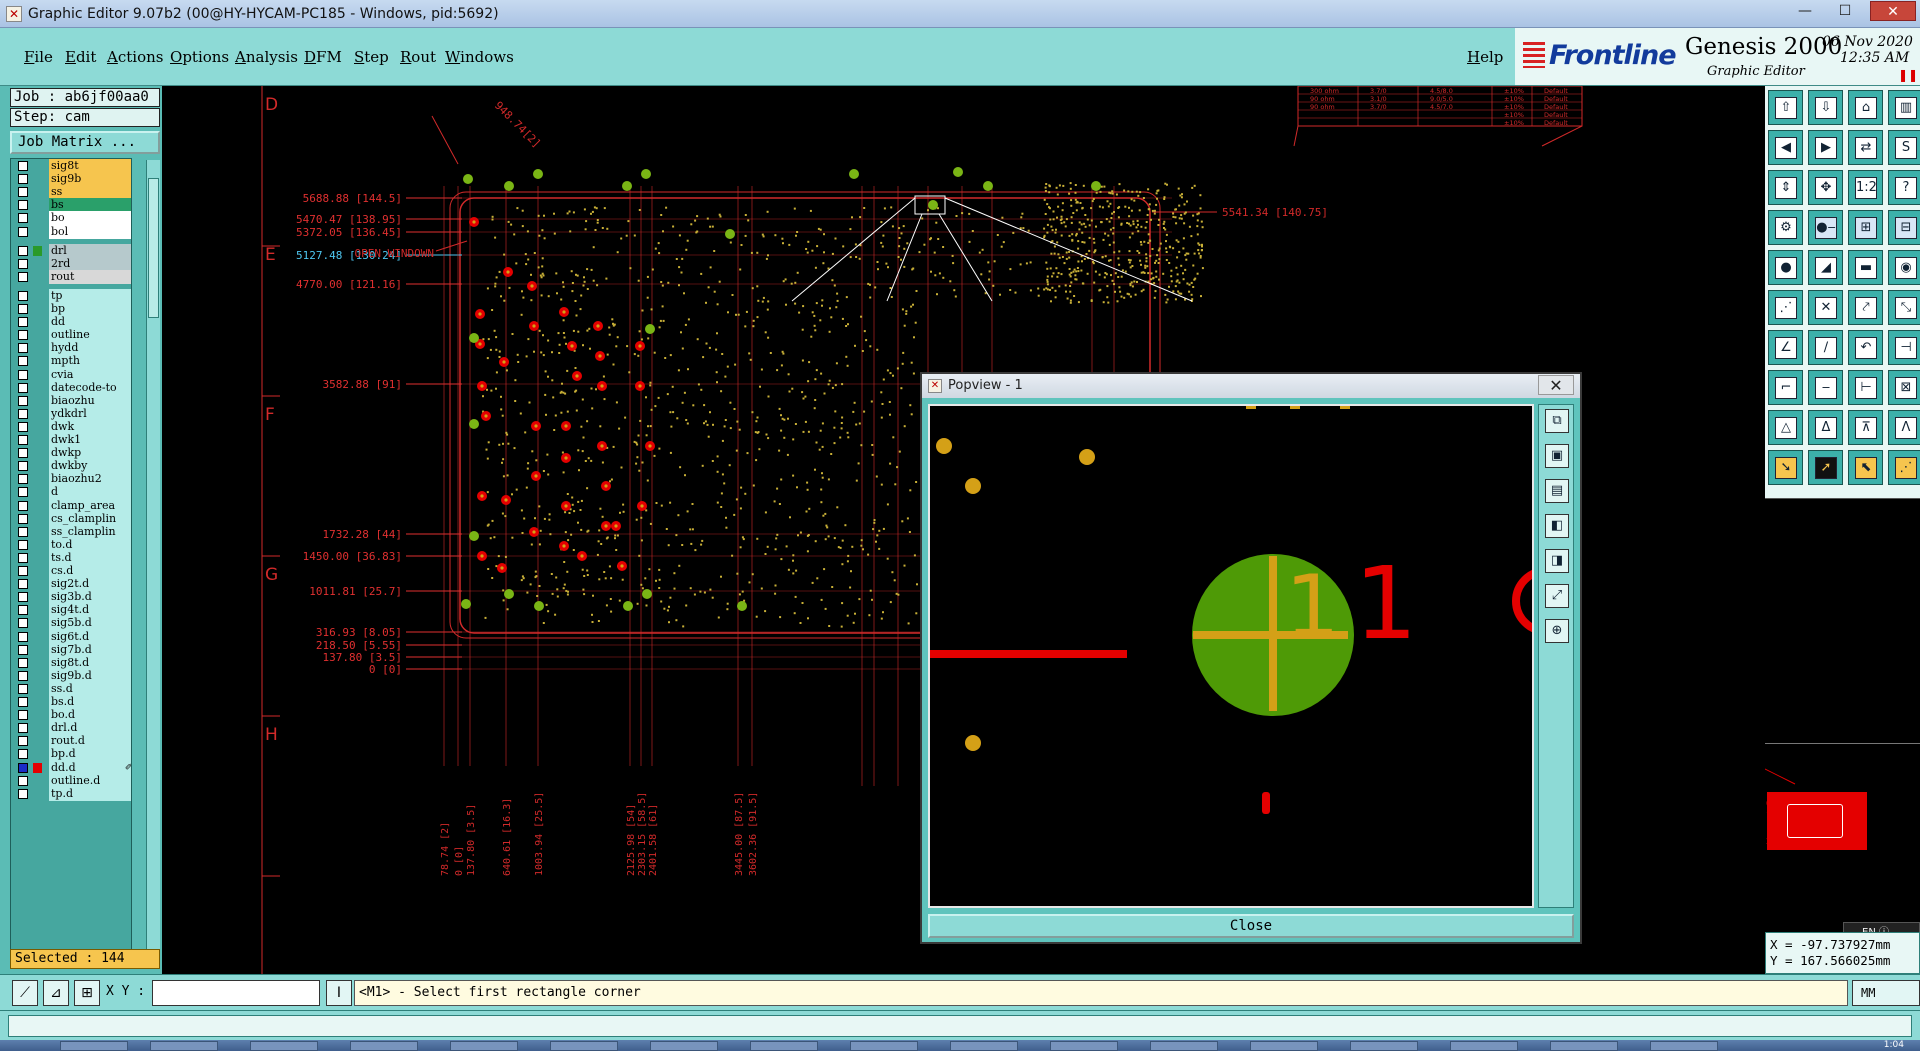 This screenshot has width=1920, height=1051. I want to click on layer-name: sig5b.d, so click(90, 623).